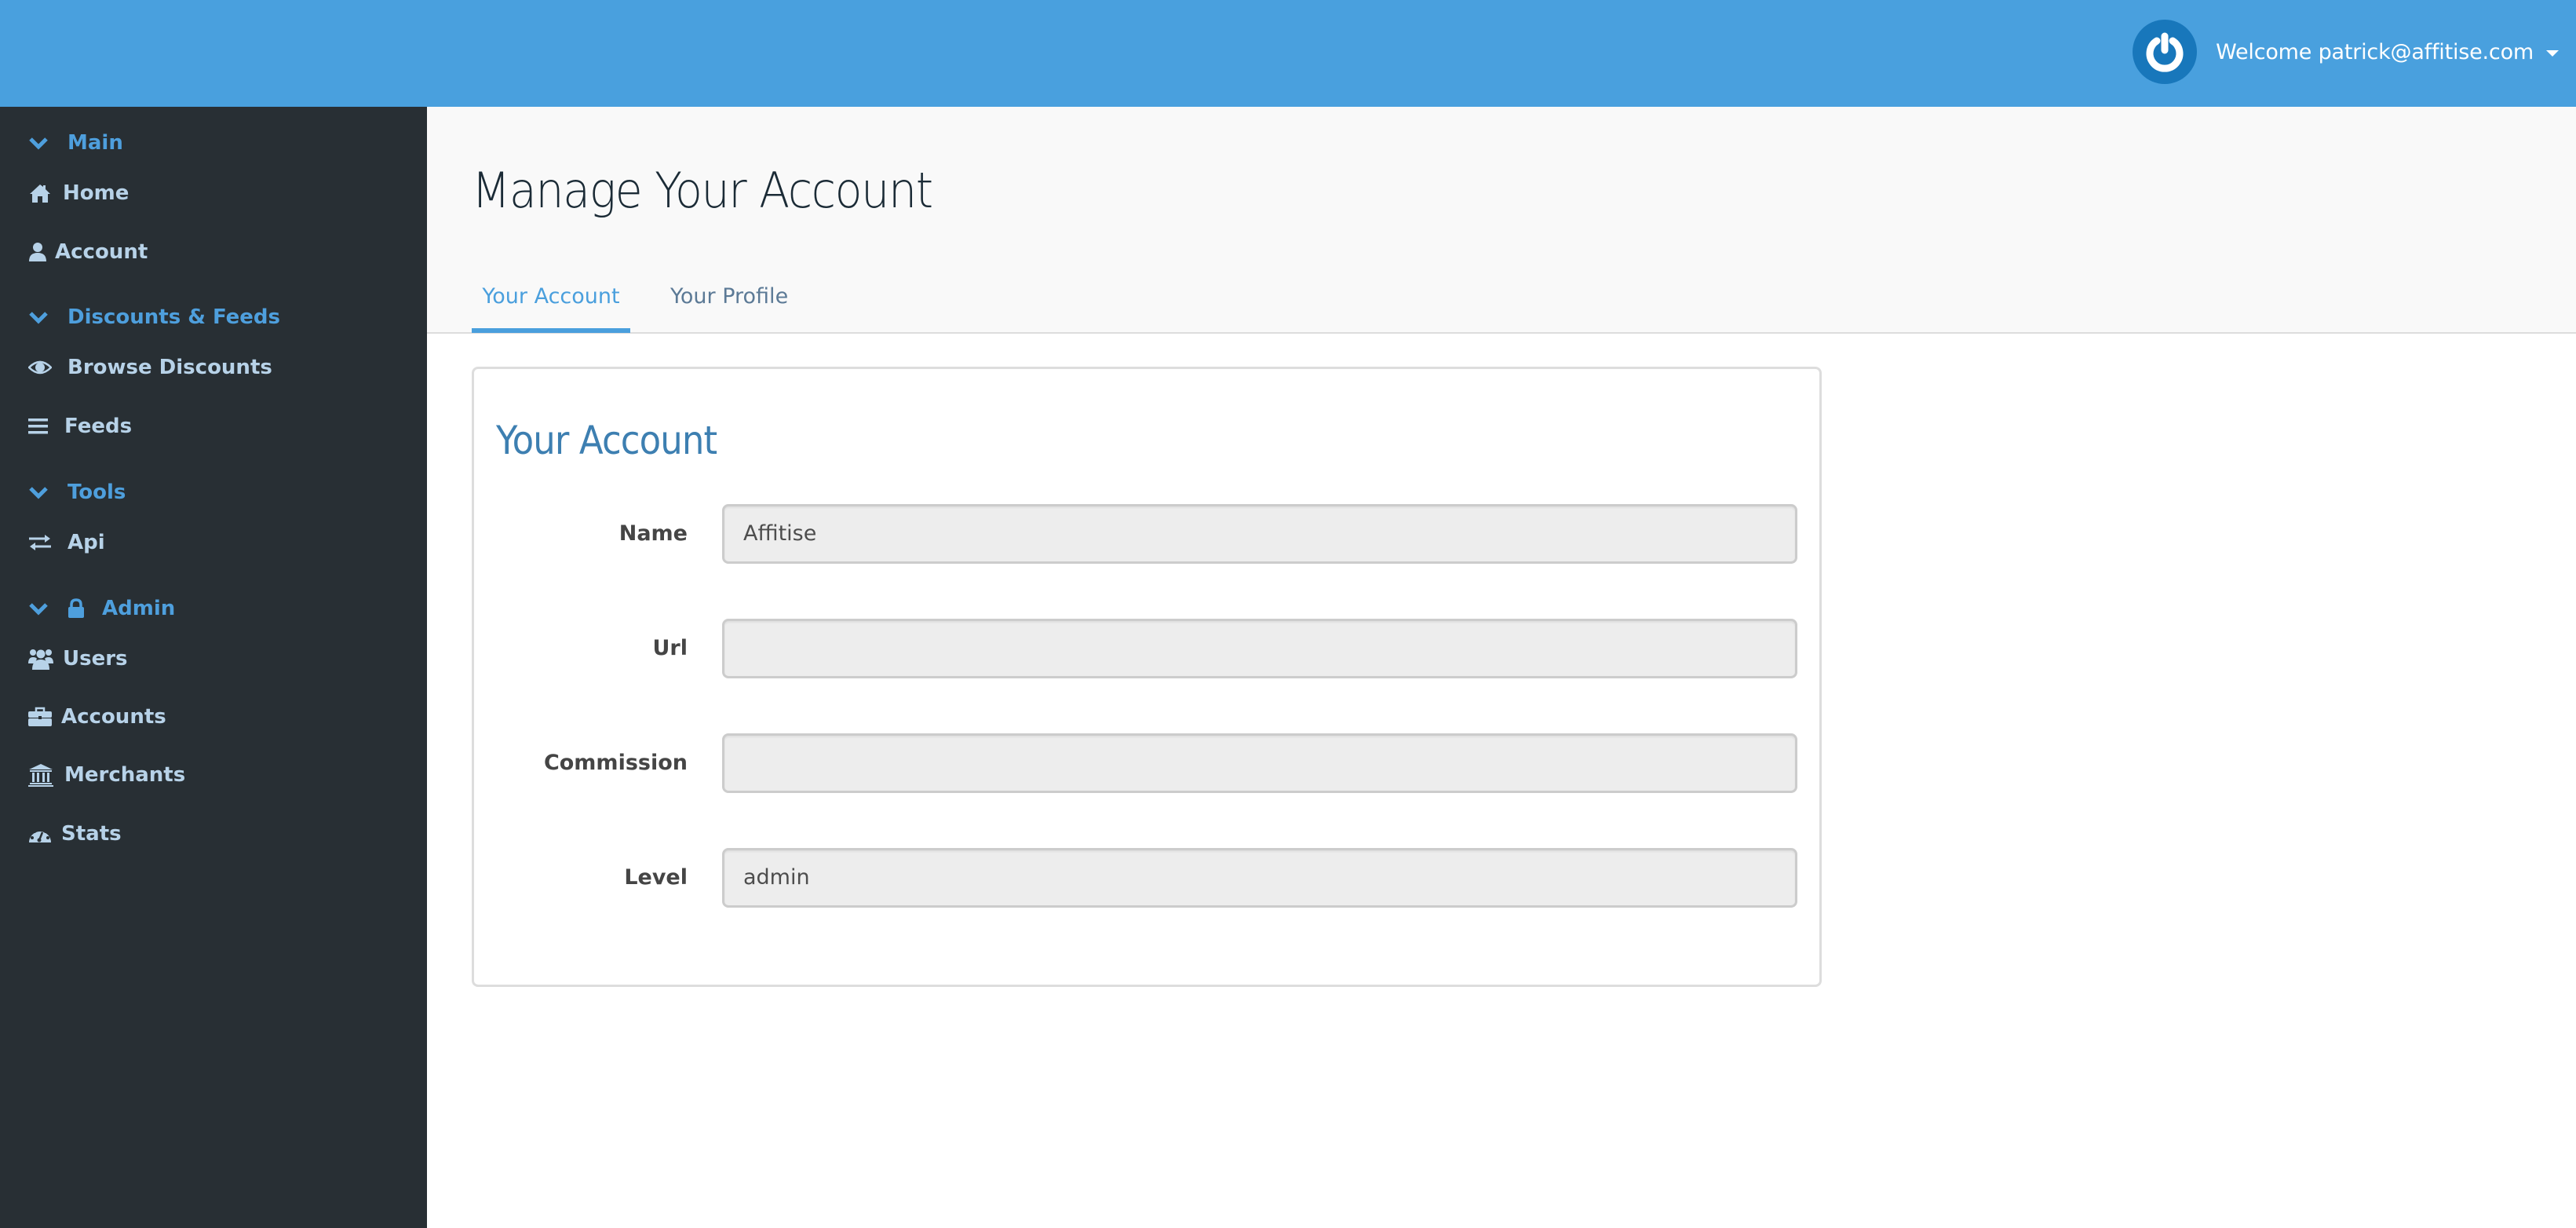 This screenshot has height=1228, width=2576. What do you see at coordinates (1288, 53) in the screenshot?
I see `top-navbar: Welcome patrick@affitise.com` at bounding box center [1288, 53].